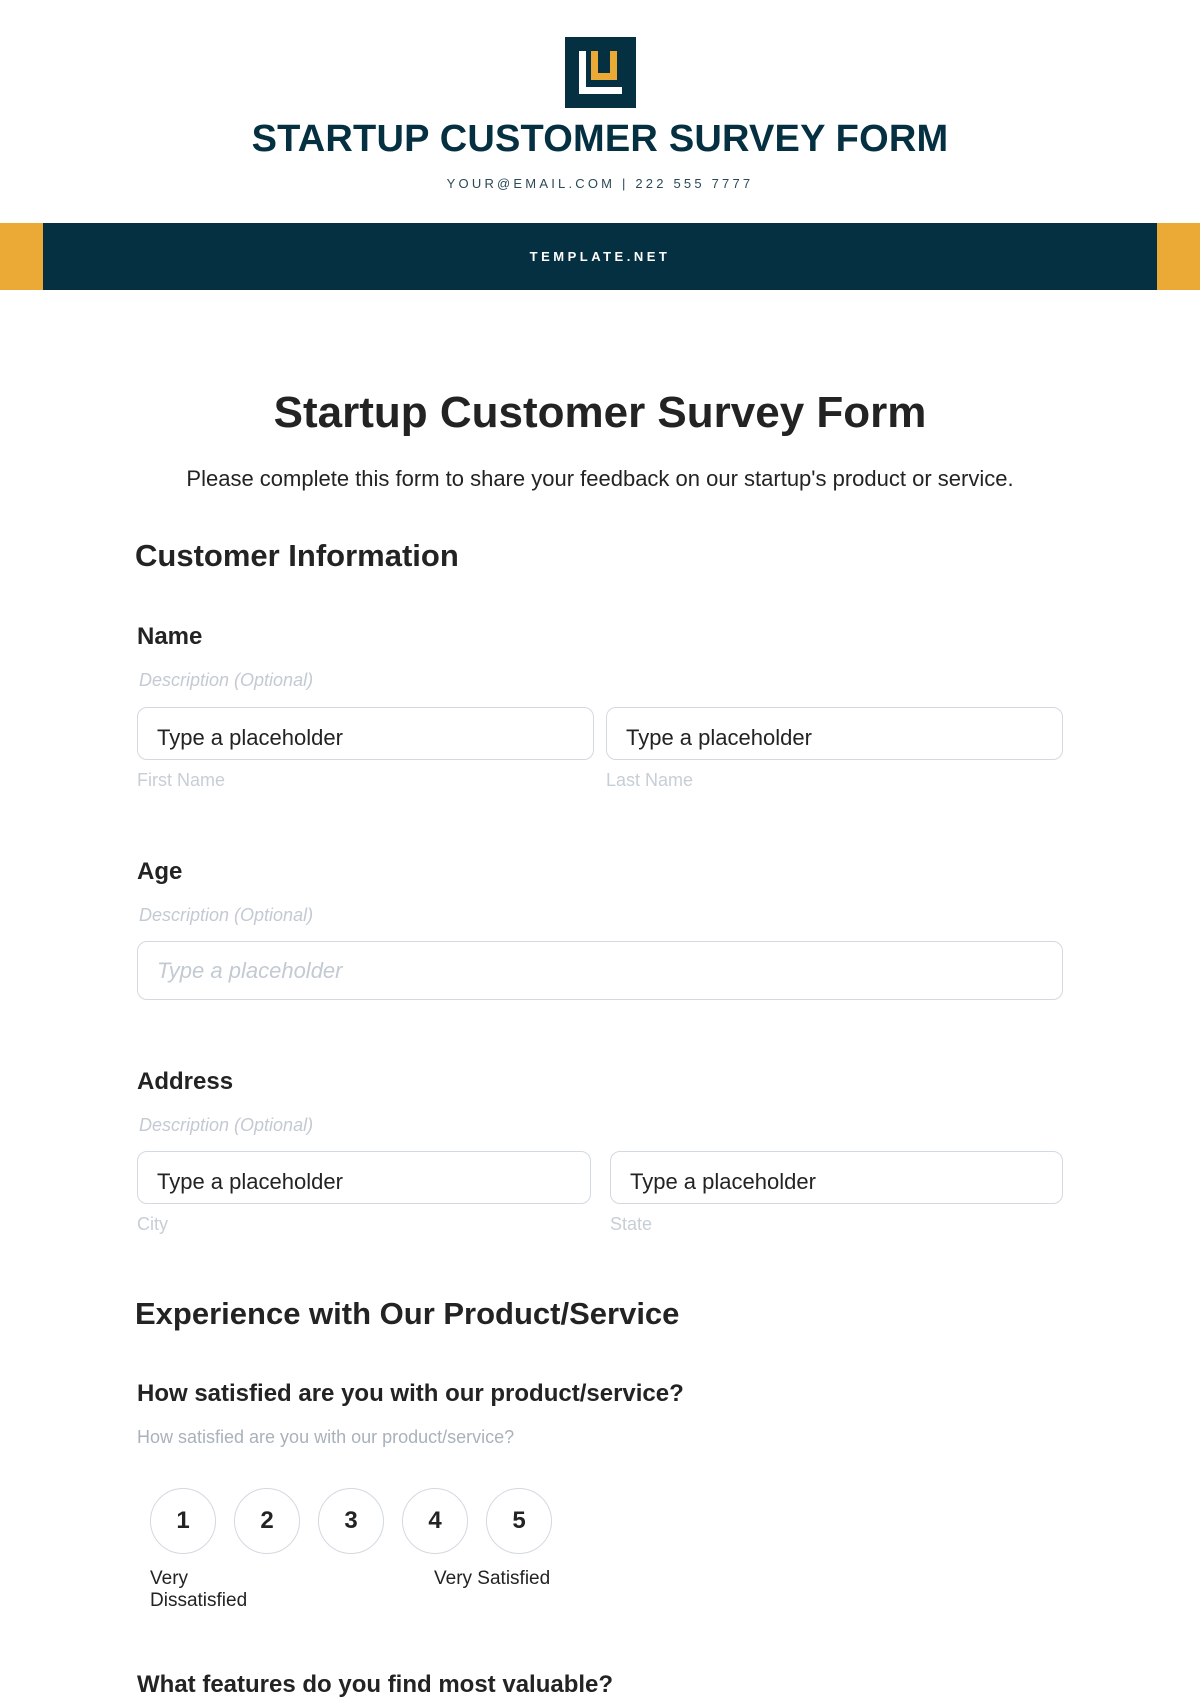  What do you see at coordinates (375, 1684) in the screenshot?
I see `question-features: What features do you find most valuable?` at bounding box center [375, 1684].